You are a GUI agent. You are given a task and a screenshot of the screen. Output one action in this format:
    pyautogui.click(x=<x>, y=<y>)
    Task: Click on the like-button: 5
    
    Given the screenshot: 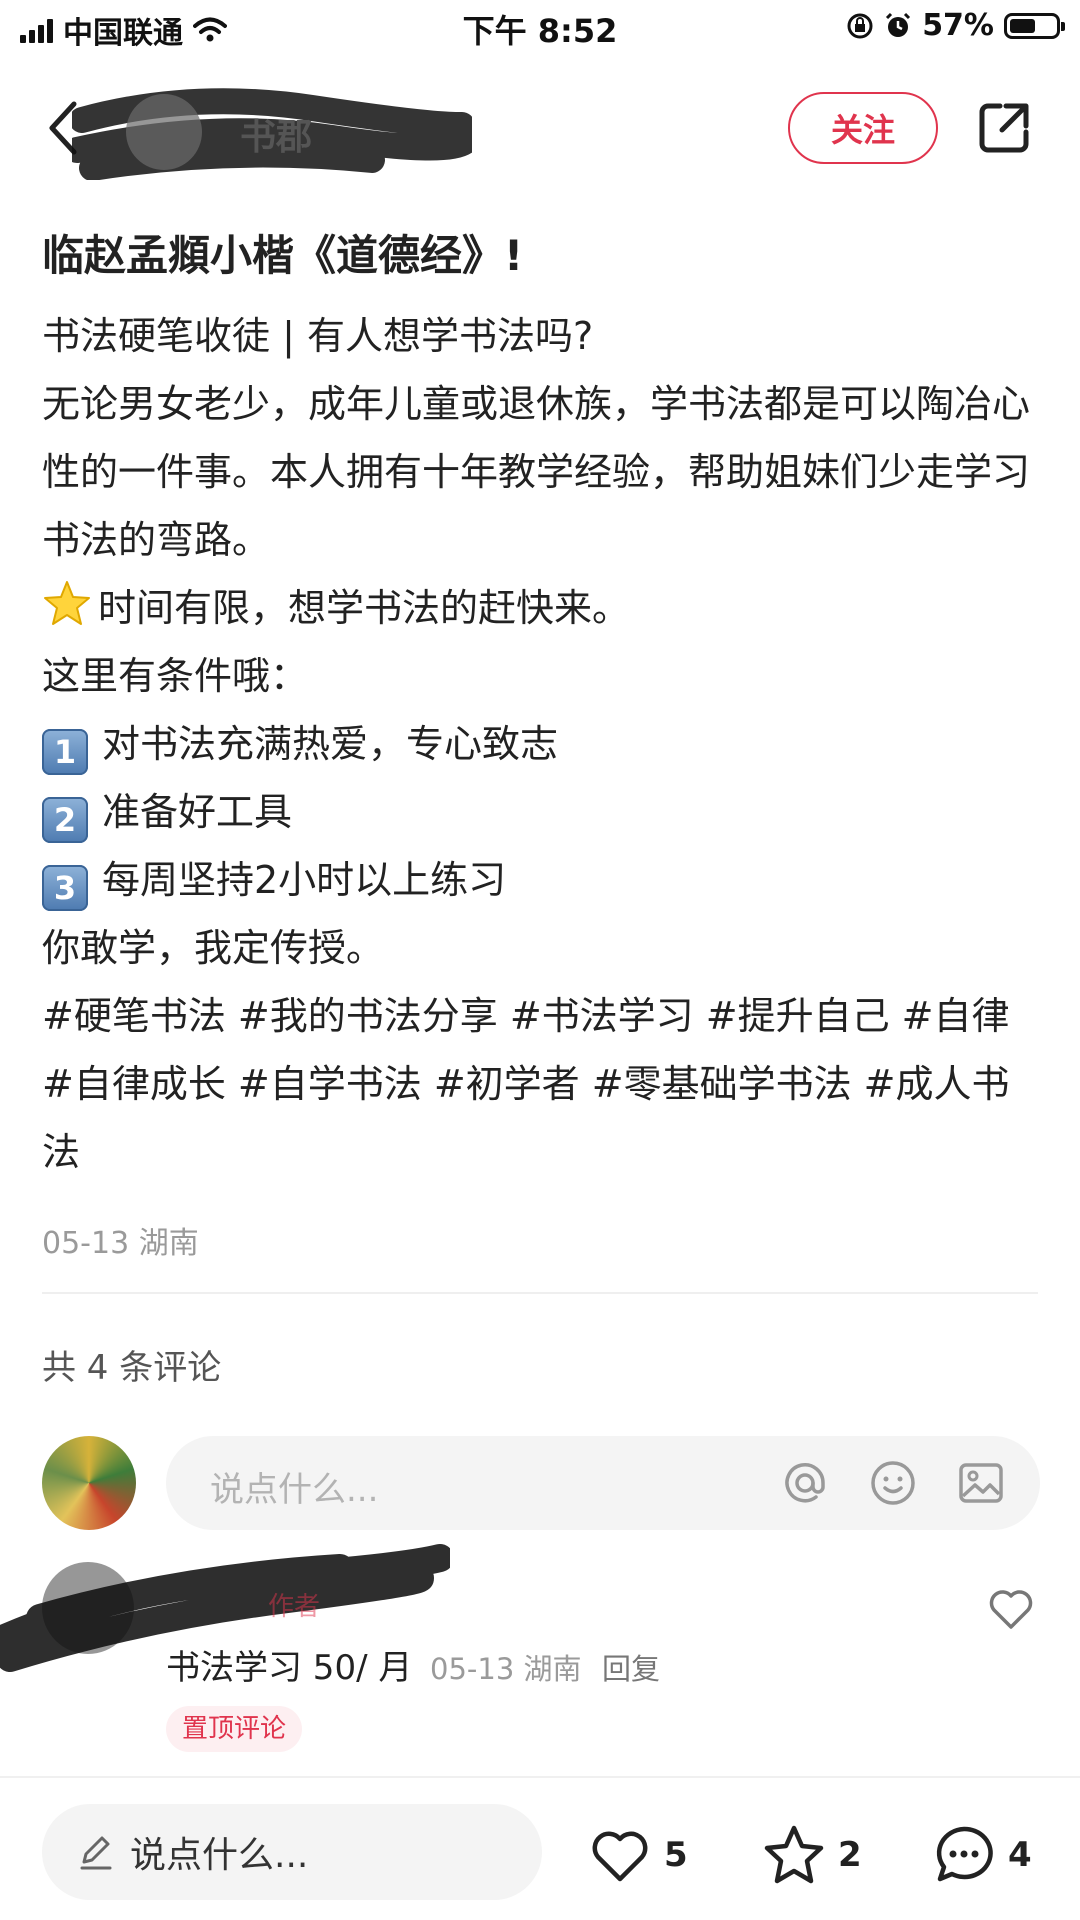 What is the action you would take?
    pyautogui.click(x=638, y=1855)
    